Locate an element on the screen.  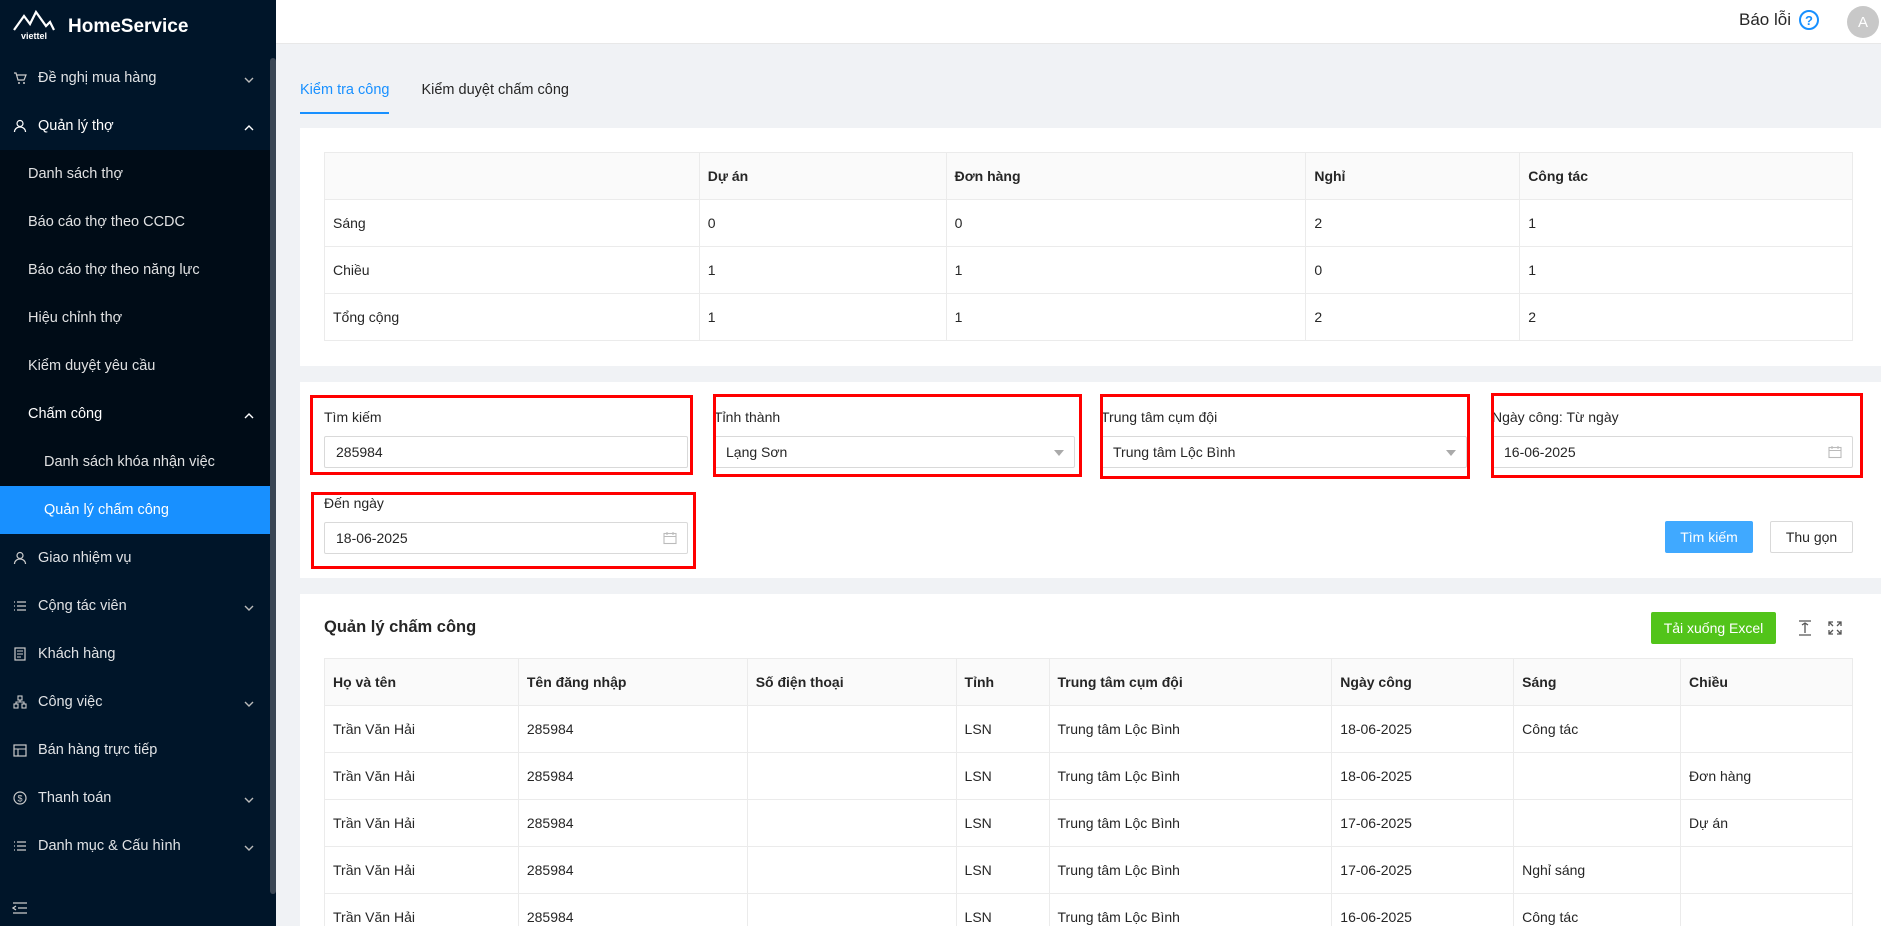
search-button: Tìm kiếm is located at coordinates (1709, 537).